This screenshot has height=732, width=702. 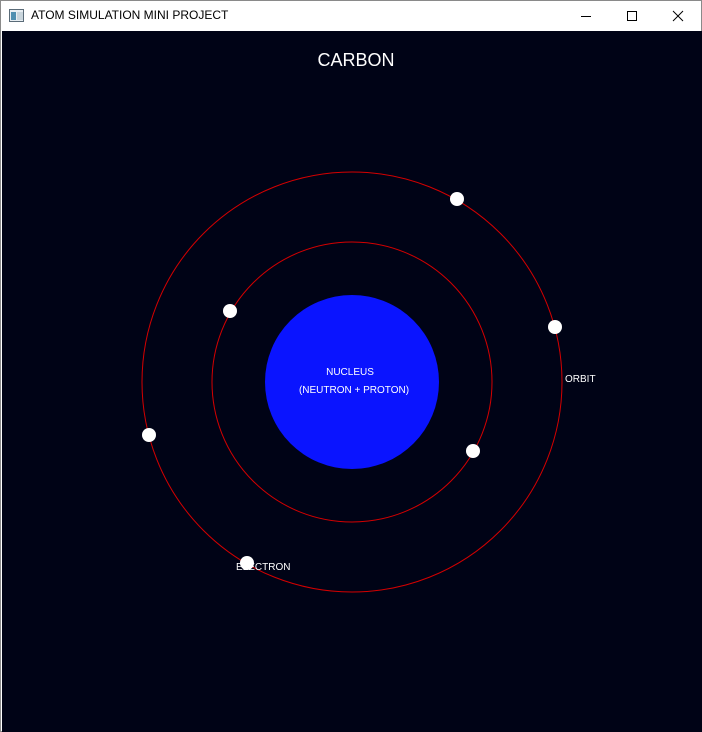 What do you see at coordinates (355, 60) in the screenshot?
I see `element-title: CARBON` at bounding box center [355, 60].